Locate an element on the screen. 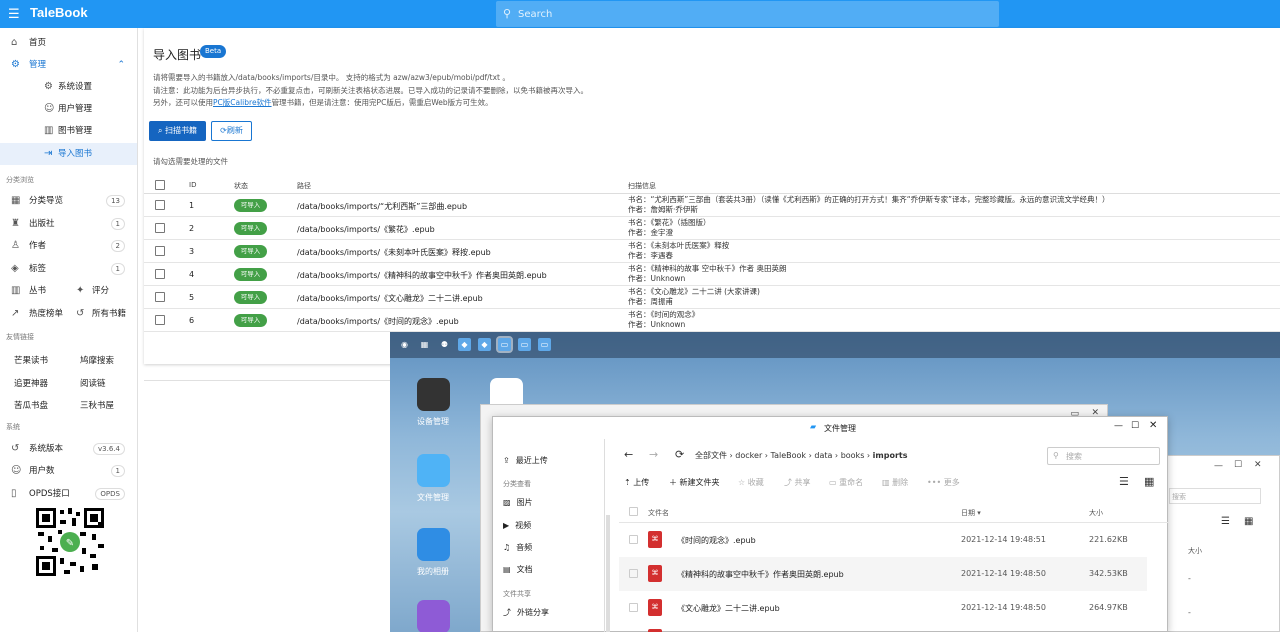 This screenshot has height=632, width=1280. desktop-icon-photos: 我的相册 is located at coordinates (433, 552).